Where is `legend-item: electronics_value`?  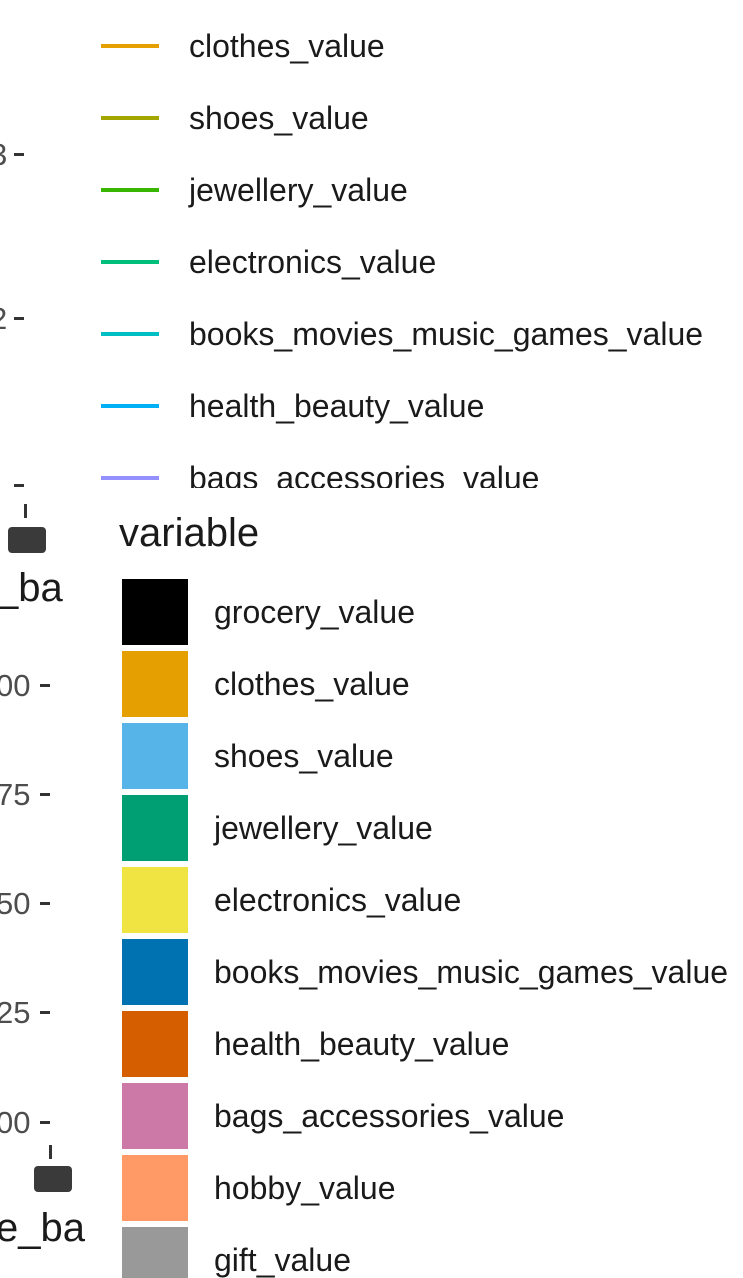
legend-item: electronics_value is located at coordinates (371, 903).